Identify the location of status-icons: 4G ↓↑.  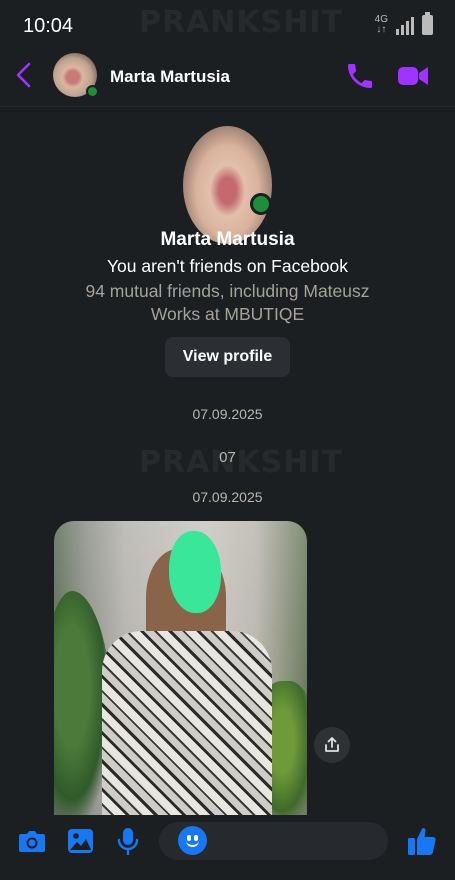
(404, 23).